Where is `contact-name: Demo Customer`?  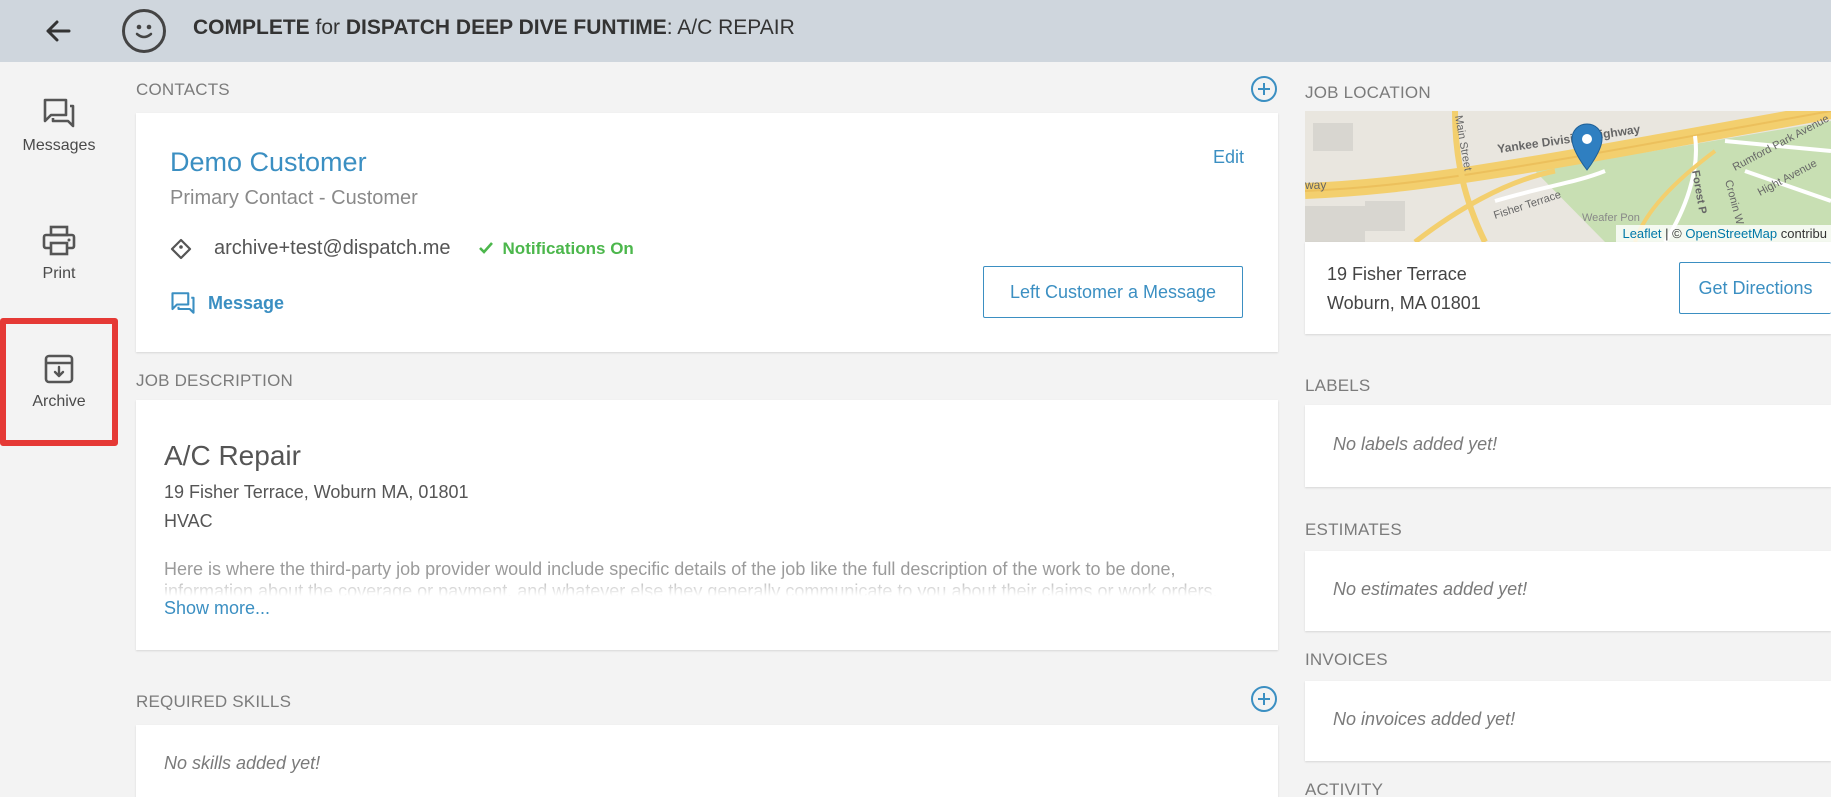 contact-name: Demo Customer is located at coordinates (268, 162).